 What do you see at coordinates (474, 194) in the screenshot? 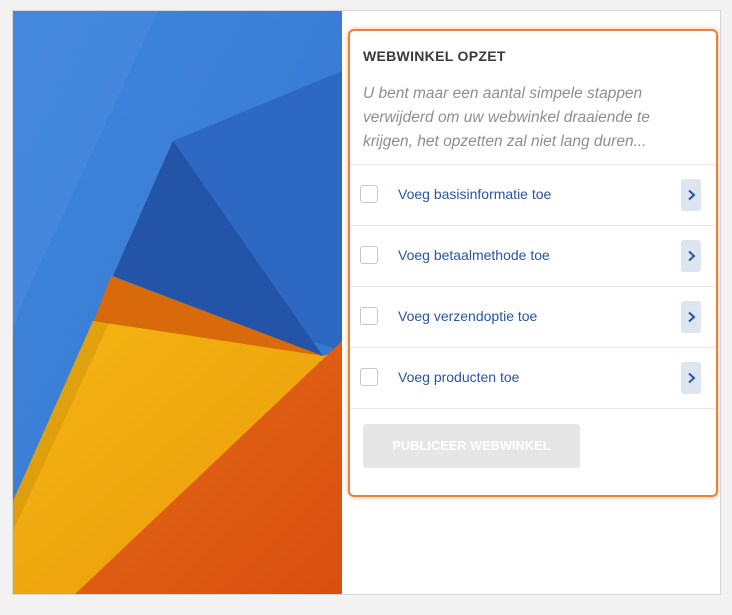
I see `step-label: Voeg basisinformatie toe` at bounding box center [474, 194].